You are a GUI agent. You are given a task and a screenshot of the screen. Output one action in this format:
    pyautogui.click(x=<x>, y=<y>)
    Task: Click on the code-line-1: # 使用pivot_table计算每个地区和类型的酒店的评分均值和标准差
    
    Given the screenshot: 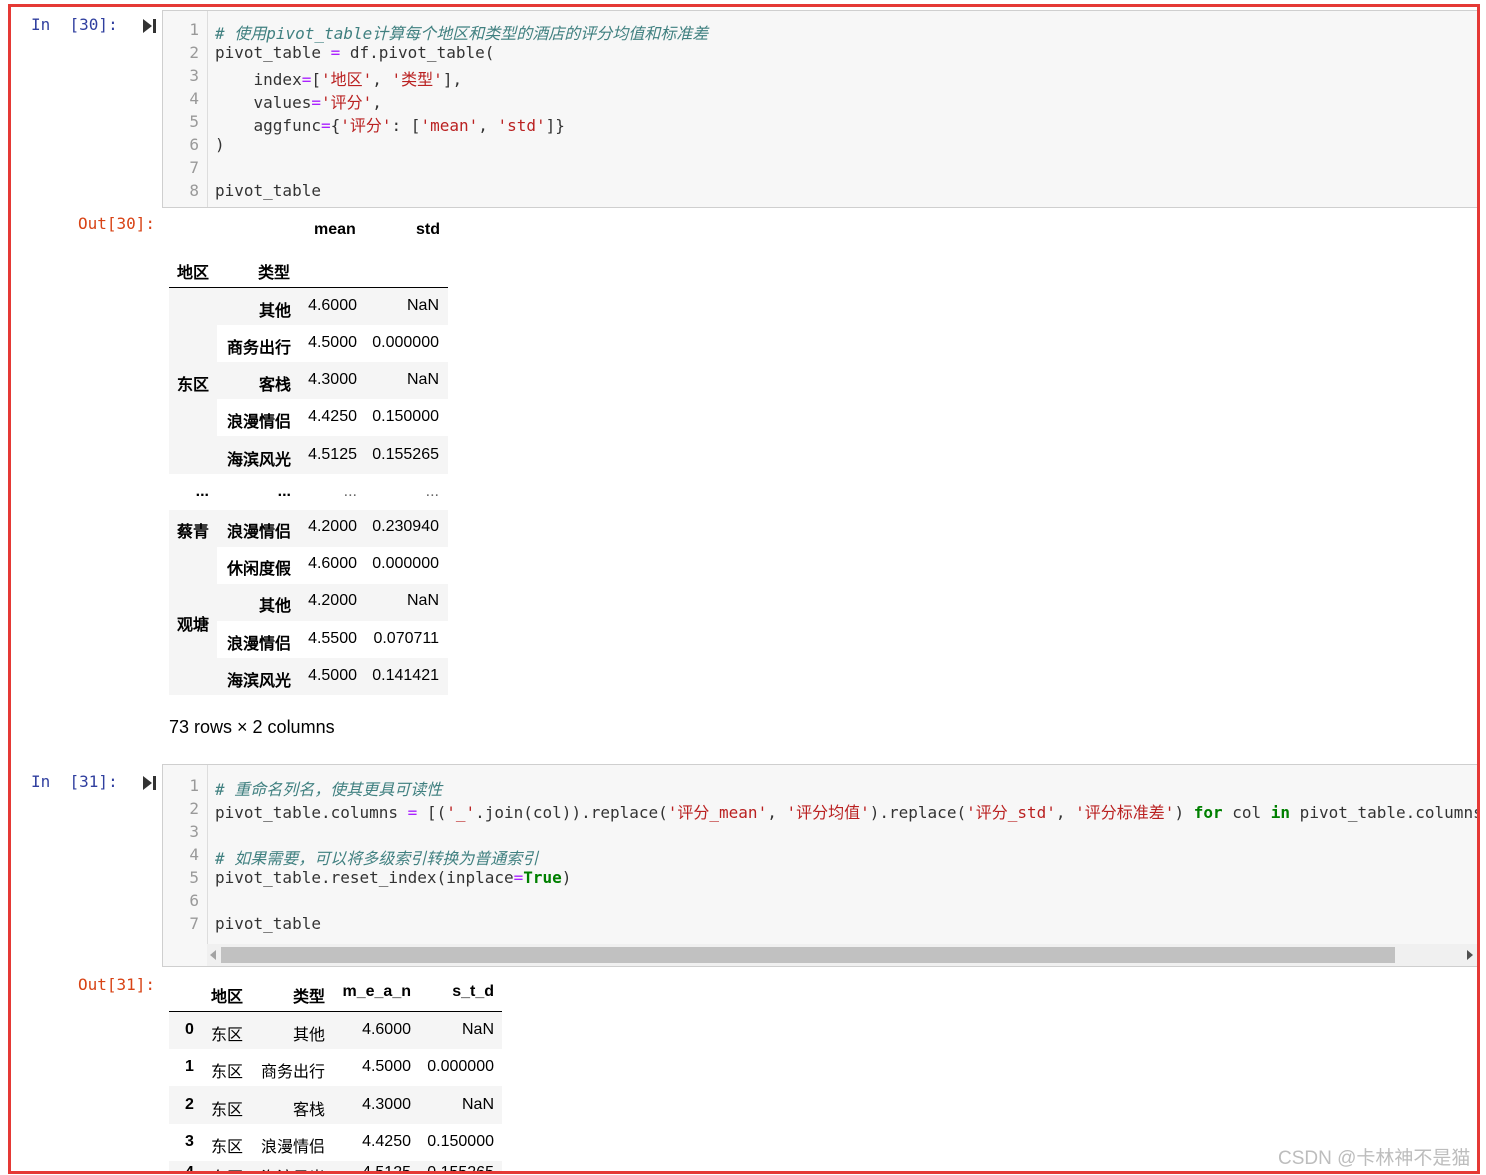 What is the action you would take?
    pyautogui.click(x=462, y=33)
    